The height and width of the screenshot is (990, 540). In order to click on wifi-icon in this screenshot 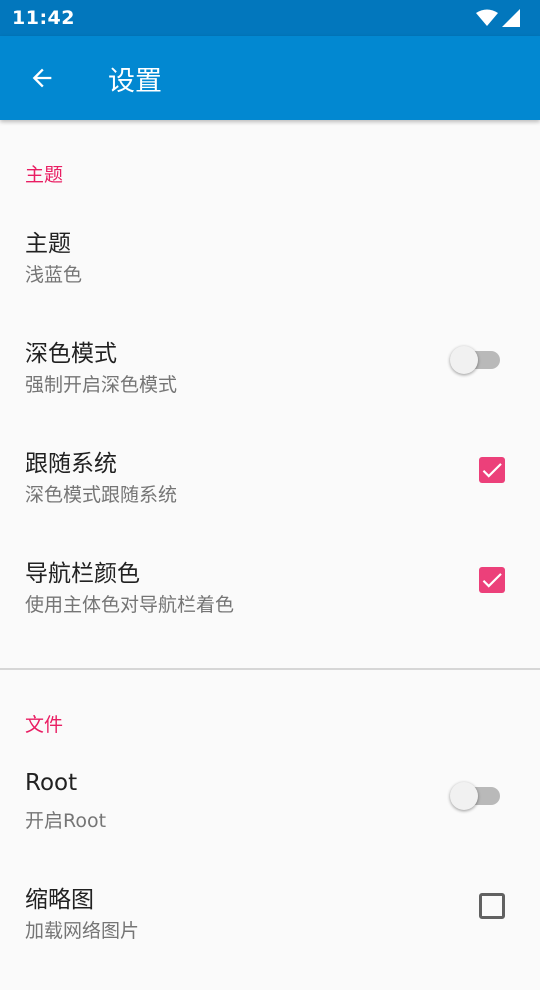, I will do `click(487, 17)`.